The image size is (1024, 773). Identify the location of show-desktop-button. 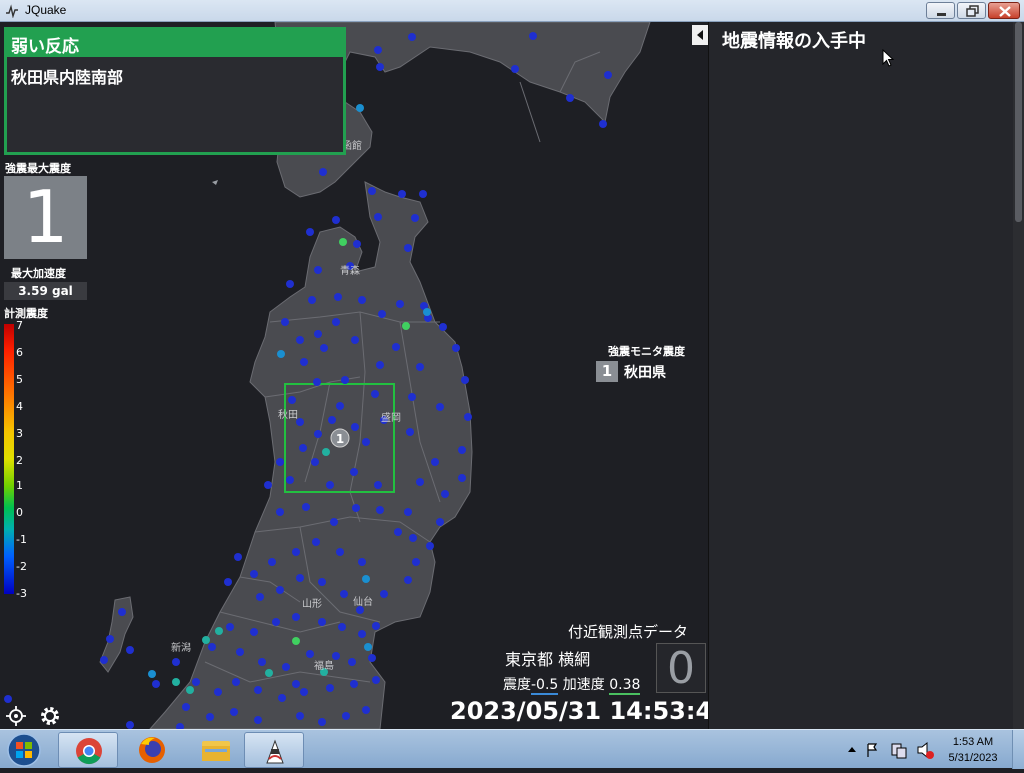
(1018, 749).